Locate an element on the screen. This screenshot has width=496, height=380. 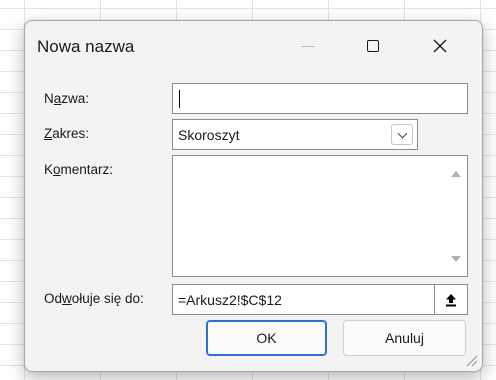
close-button is located at coordinates (440, 46).